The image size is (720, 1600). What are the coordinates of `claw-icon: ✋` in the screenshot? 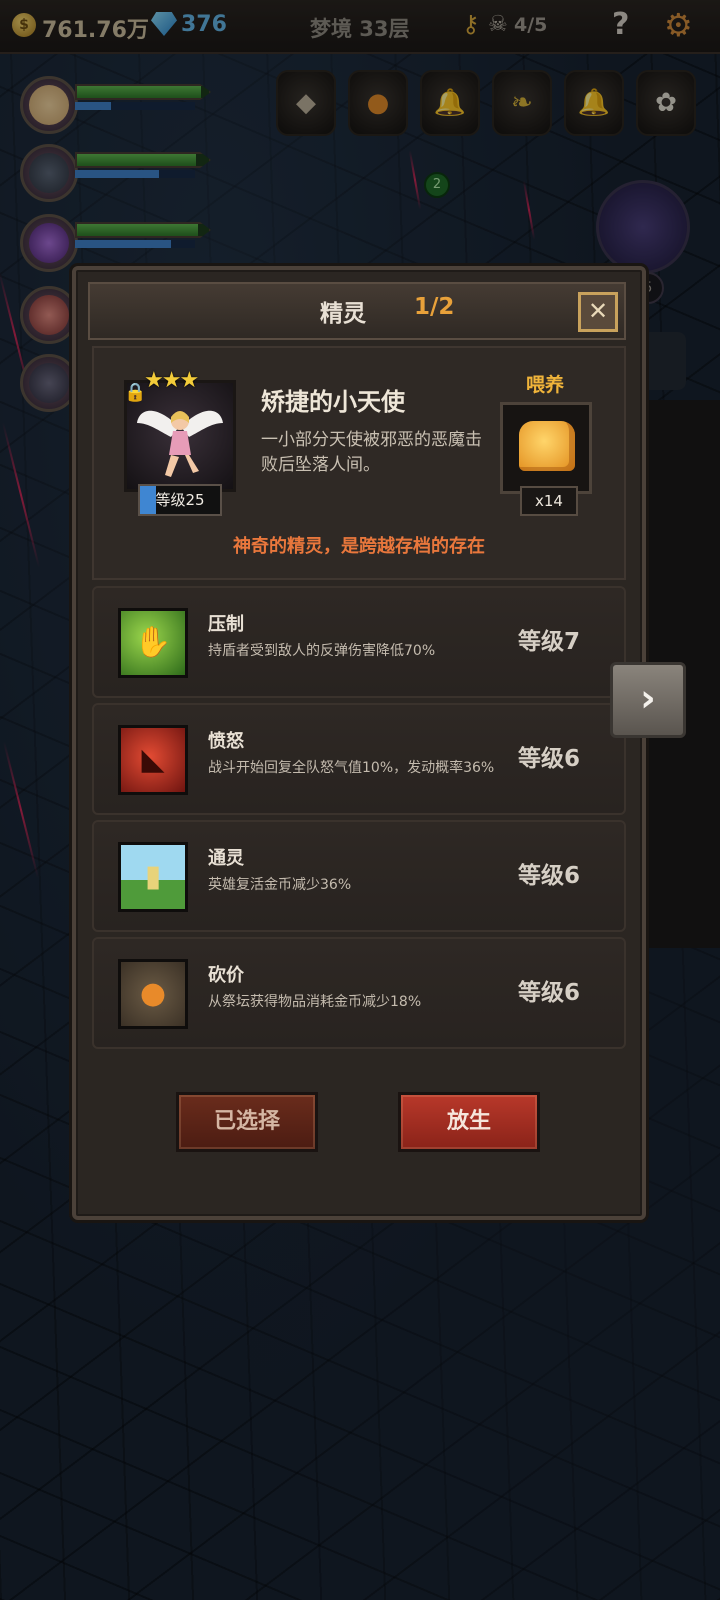 It's located at (153, 643).